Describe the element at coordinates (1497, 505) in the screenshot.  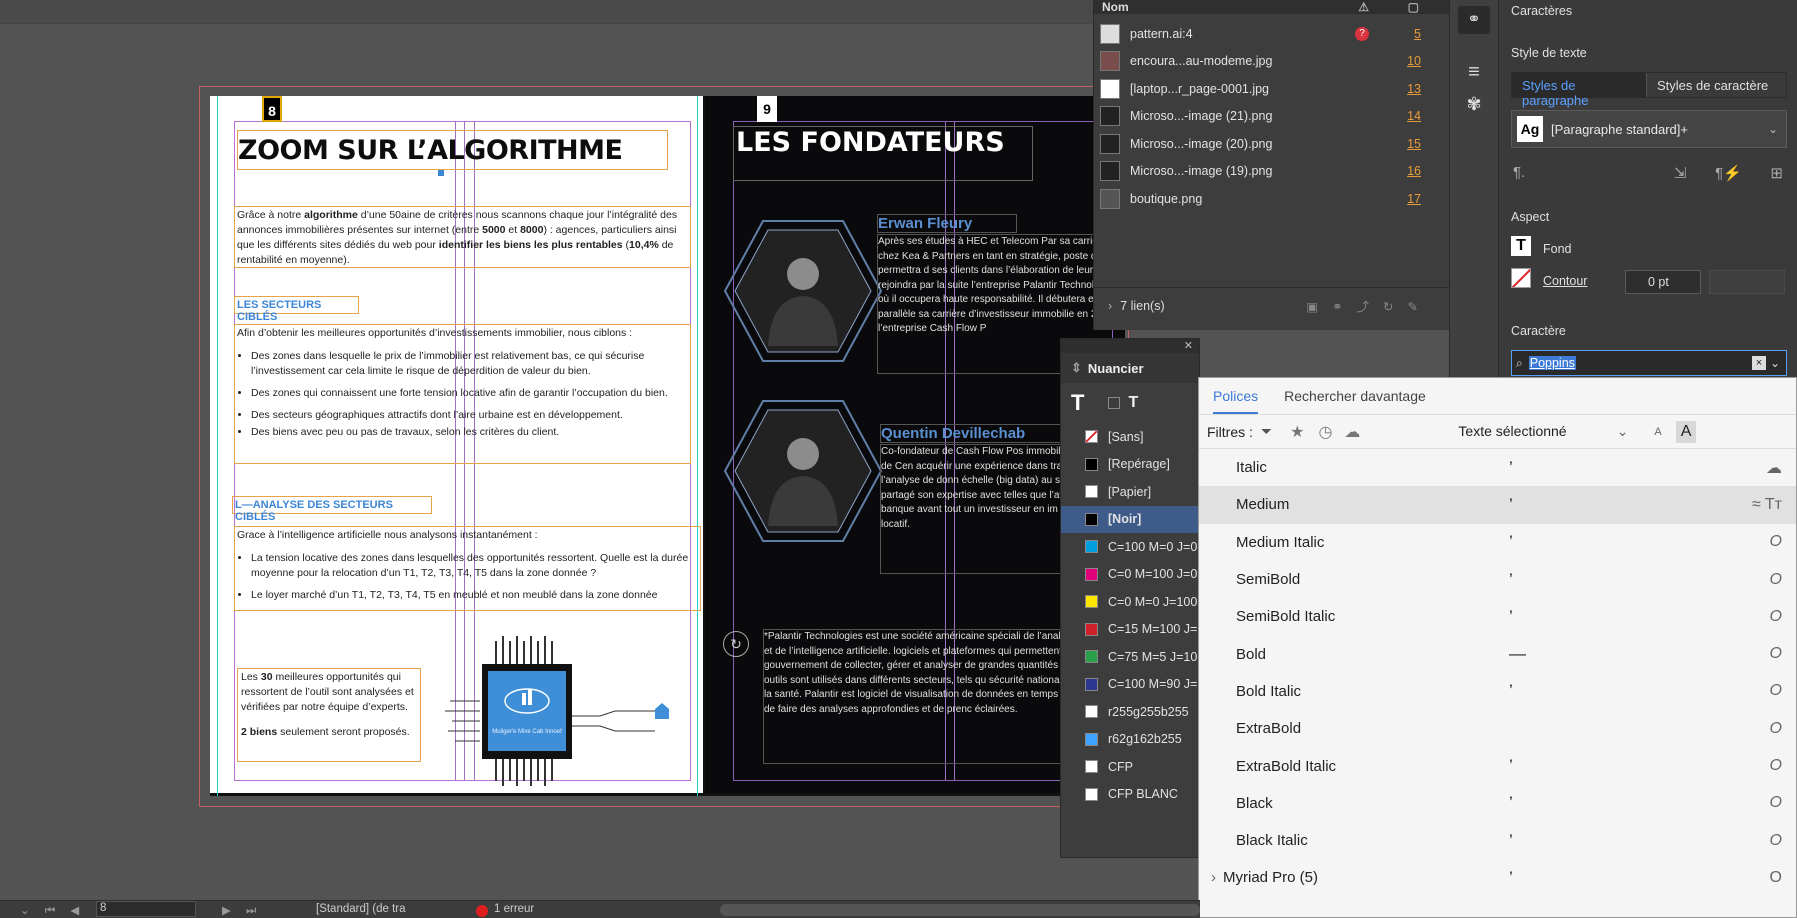
I see `font-style-row: Medium’ ≈ Tт` at that location.